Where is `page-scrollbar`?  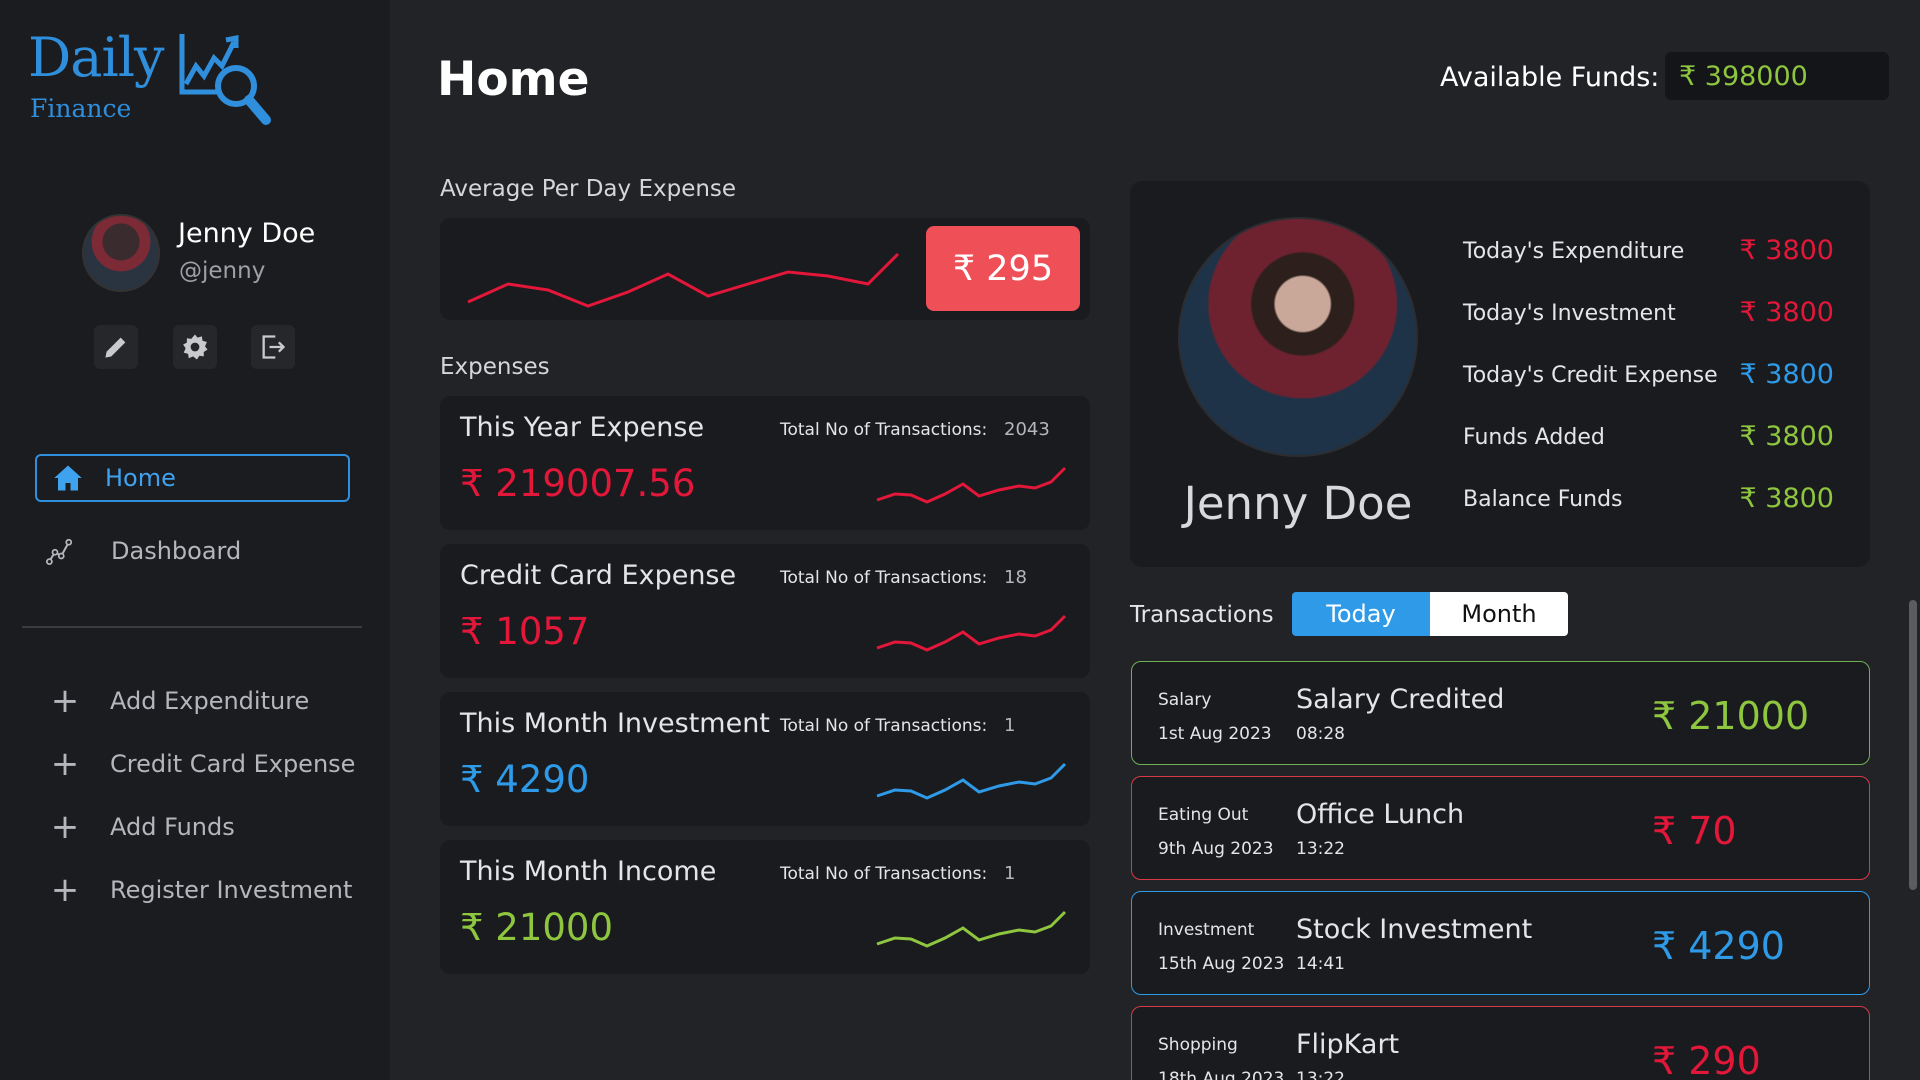 page-scrollbar is located at coordinates (1913, 745).